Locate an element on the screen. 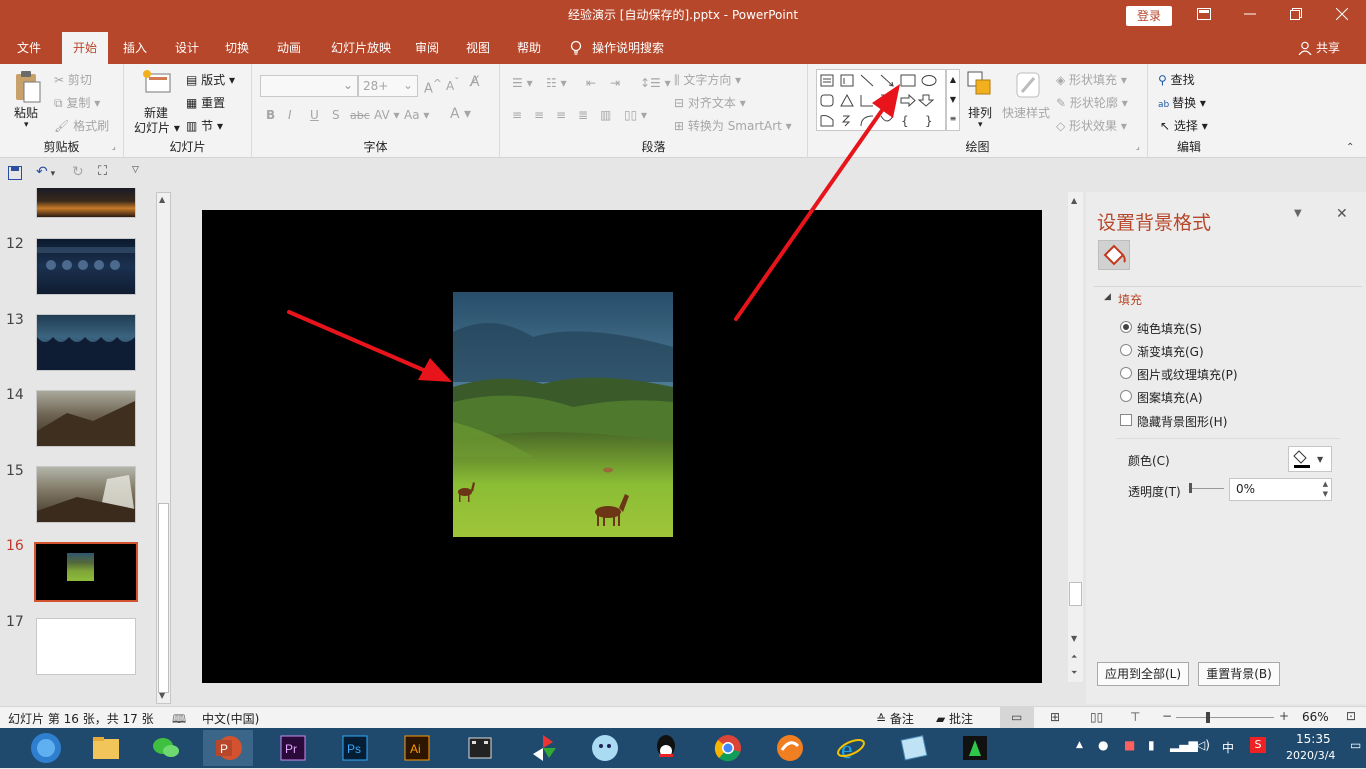 The image size is (1366, 769). redo-icon: ↻ is located at coordinates (78, 172).